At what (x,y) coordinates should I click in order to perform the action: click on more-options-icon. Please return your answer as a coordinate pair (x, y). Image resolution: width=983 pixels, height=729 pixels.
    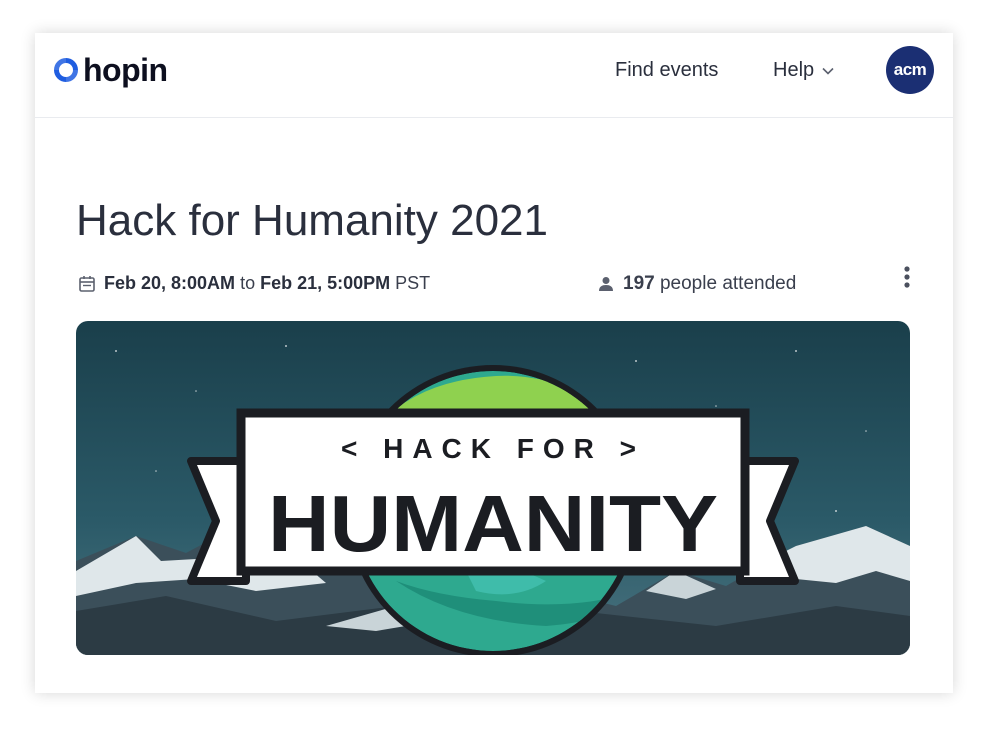
    Looking at the image, I should click on (907, 279).